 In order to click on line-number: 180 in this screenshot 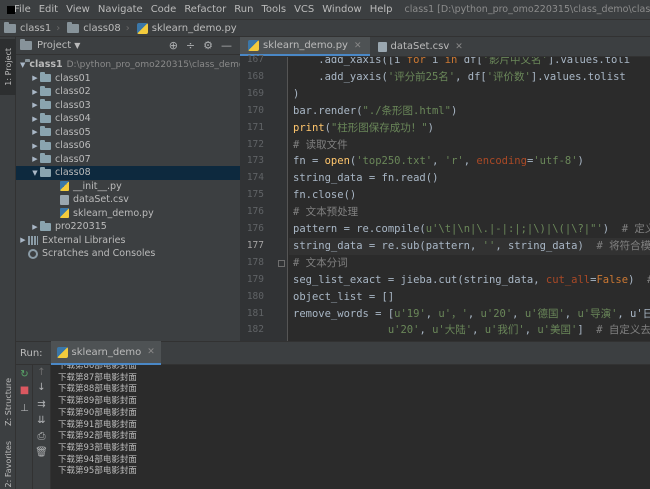, I will do `click(255, 296)`.